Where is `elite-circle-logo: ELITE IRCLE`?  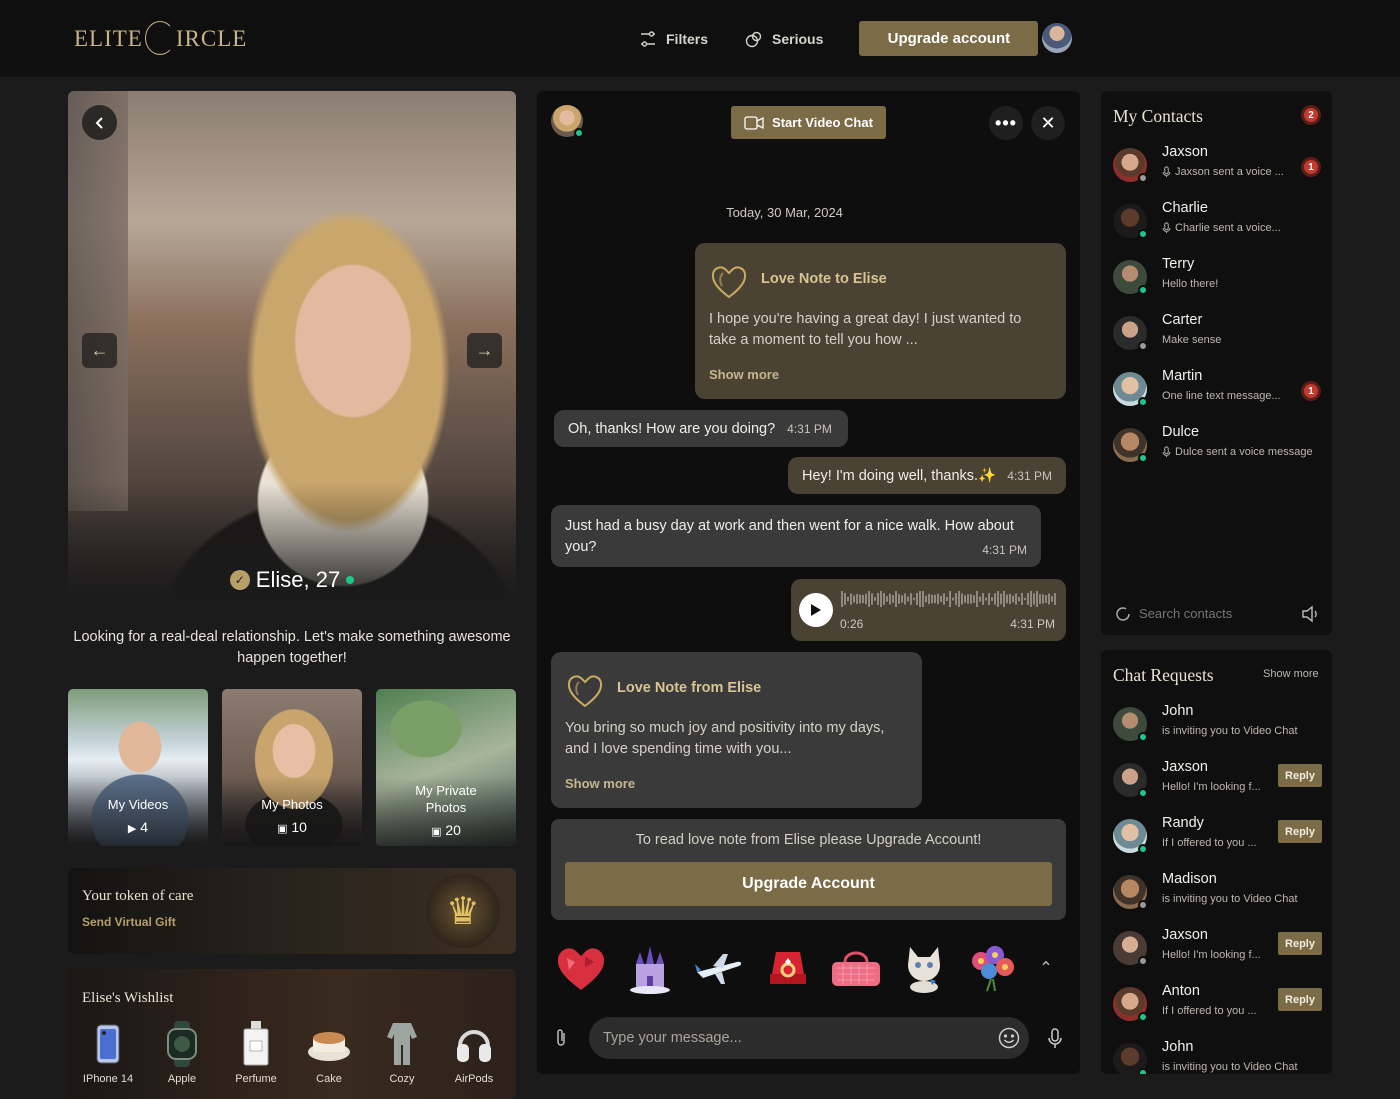 elite-circle-logo: ELITE IRCLE is located at coordinates (160, 38).